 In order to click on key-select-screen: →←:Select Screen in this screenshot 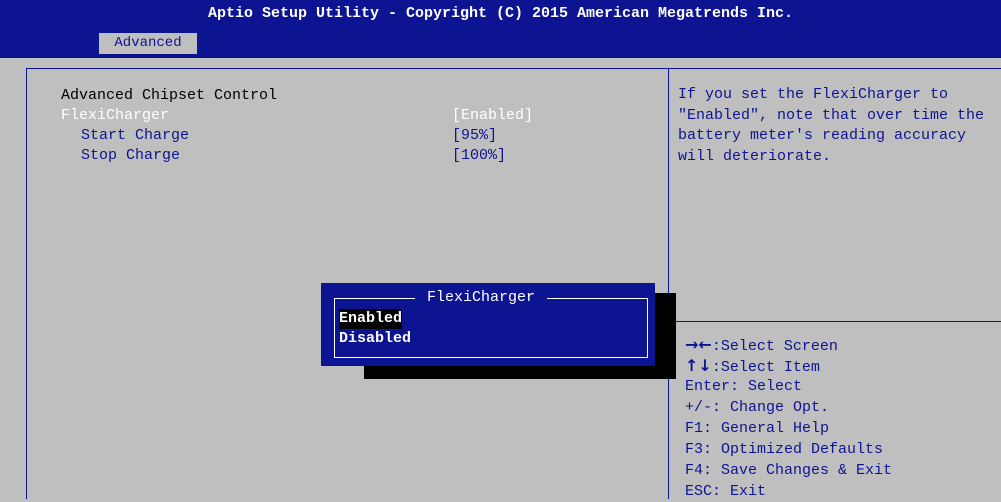, I will do `click(835, 344)`.